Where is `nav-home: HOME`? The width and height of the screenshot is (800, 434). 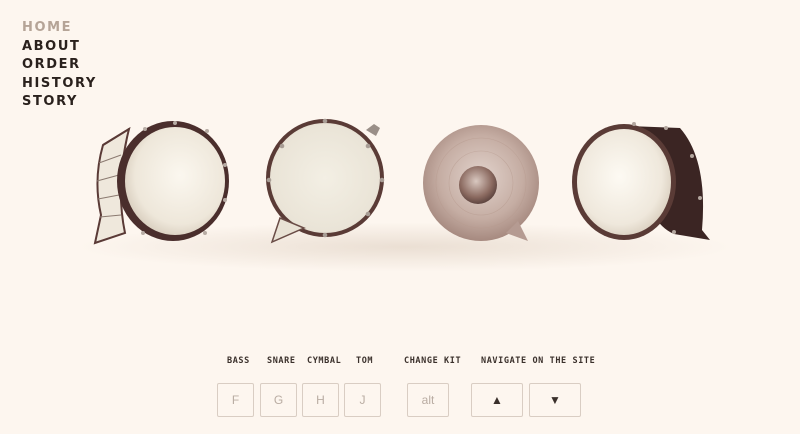
nav-home: HOME is located at coordinates (59, 28).